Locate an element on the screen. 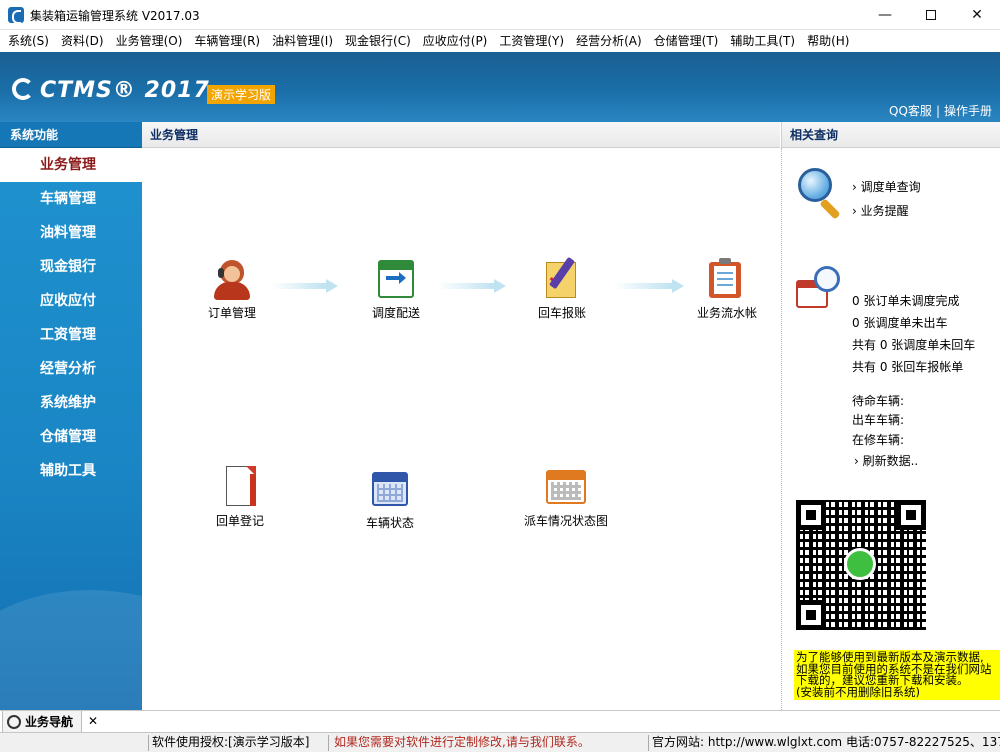 The height and width of the screenshot is (752, 1000). sidebar-item-payroll: 工资管理 is located at coordinates (71, 335).